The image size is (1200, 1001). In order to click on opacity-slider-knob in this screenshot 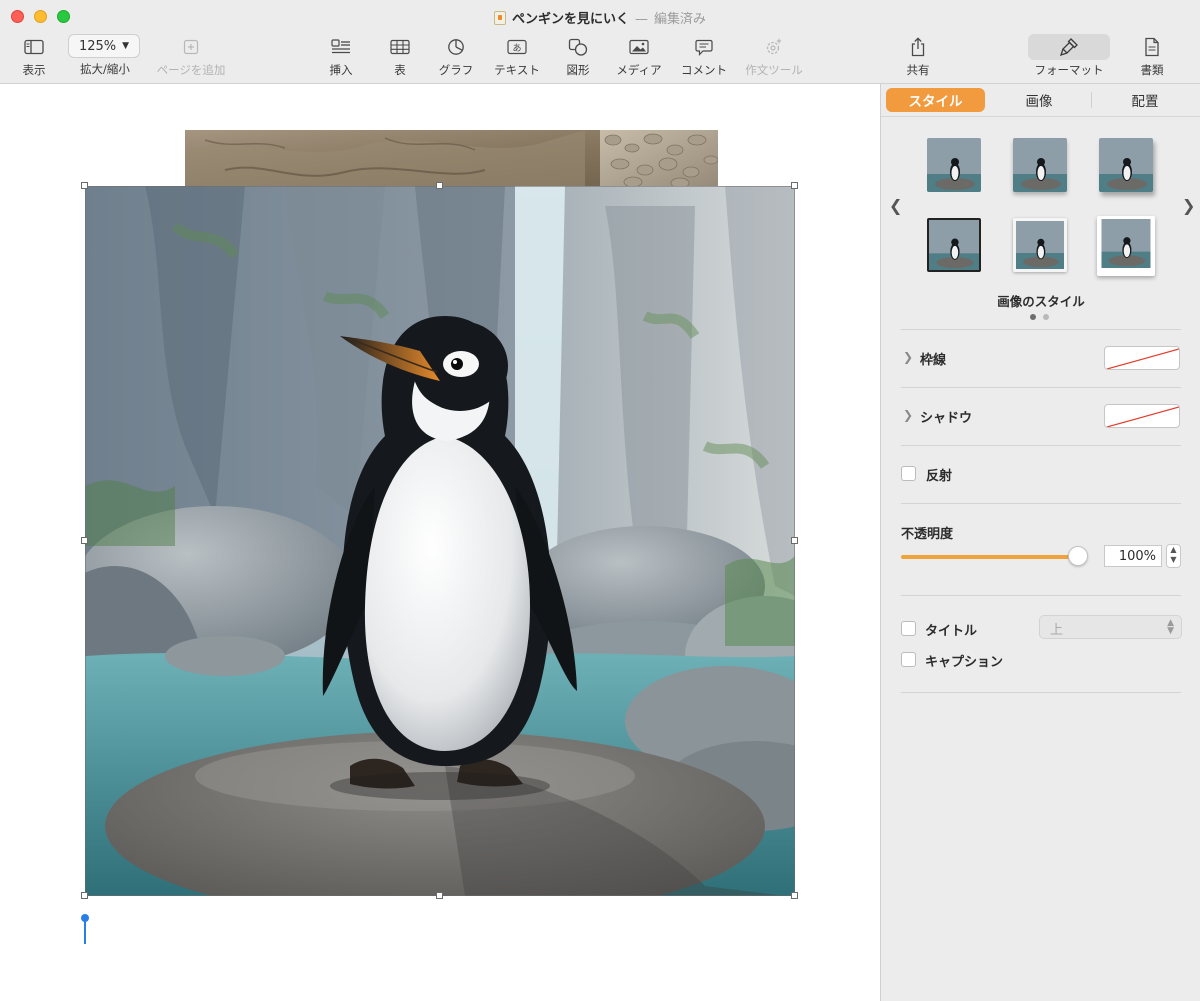, I will do `click(1078, 556)`.